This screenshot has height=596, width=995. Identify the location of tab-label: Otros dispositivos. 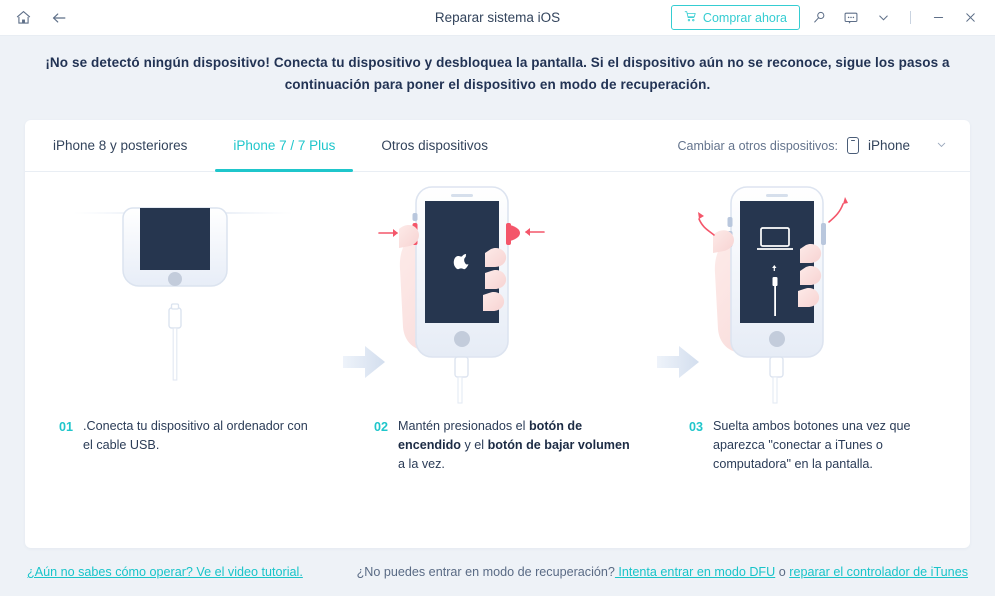
(434, 145).